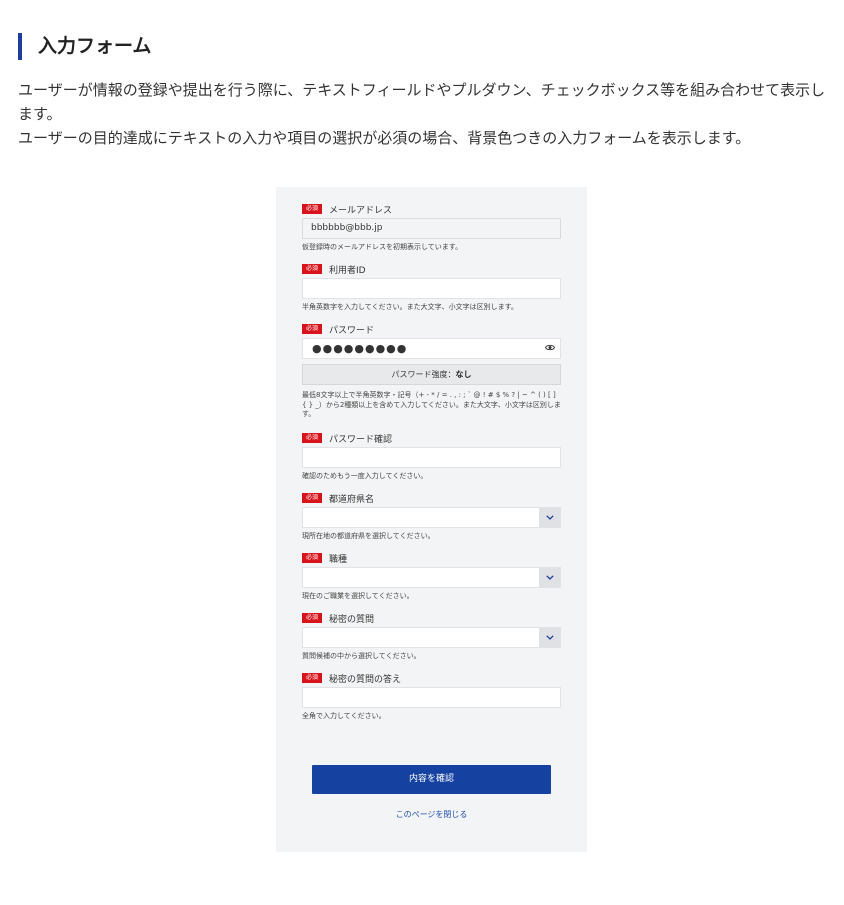 This screenshot has width=844, height=905. Describe the element at coordinates (423, 374) in the screenshot. I see `password-strength-label: パスワード強度：` at that location.